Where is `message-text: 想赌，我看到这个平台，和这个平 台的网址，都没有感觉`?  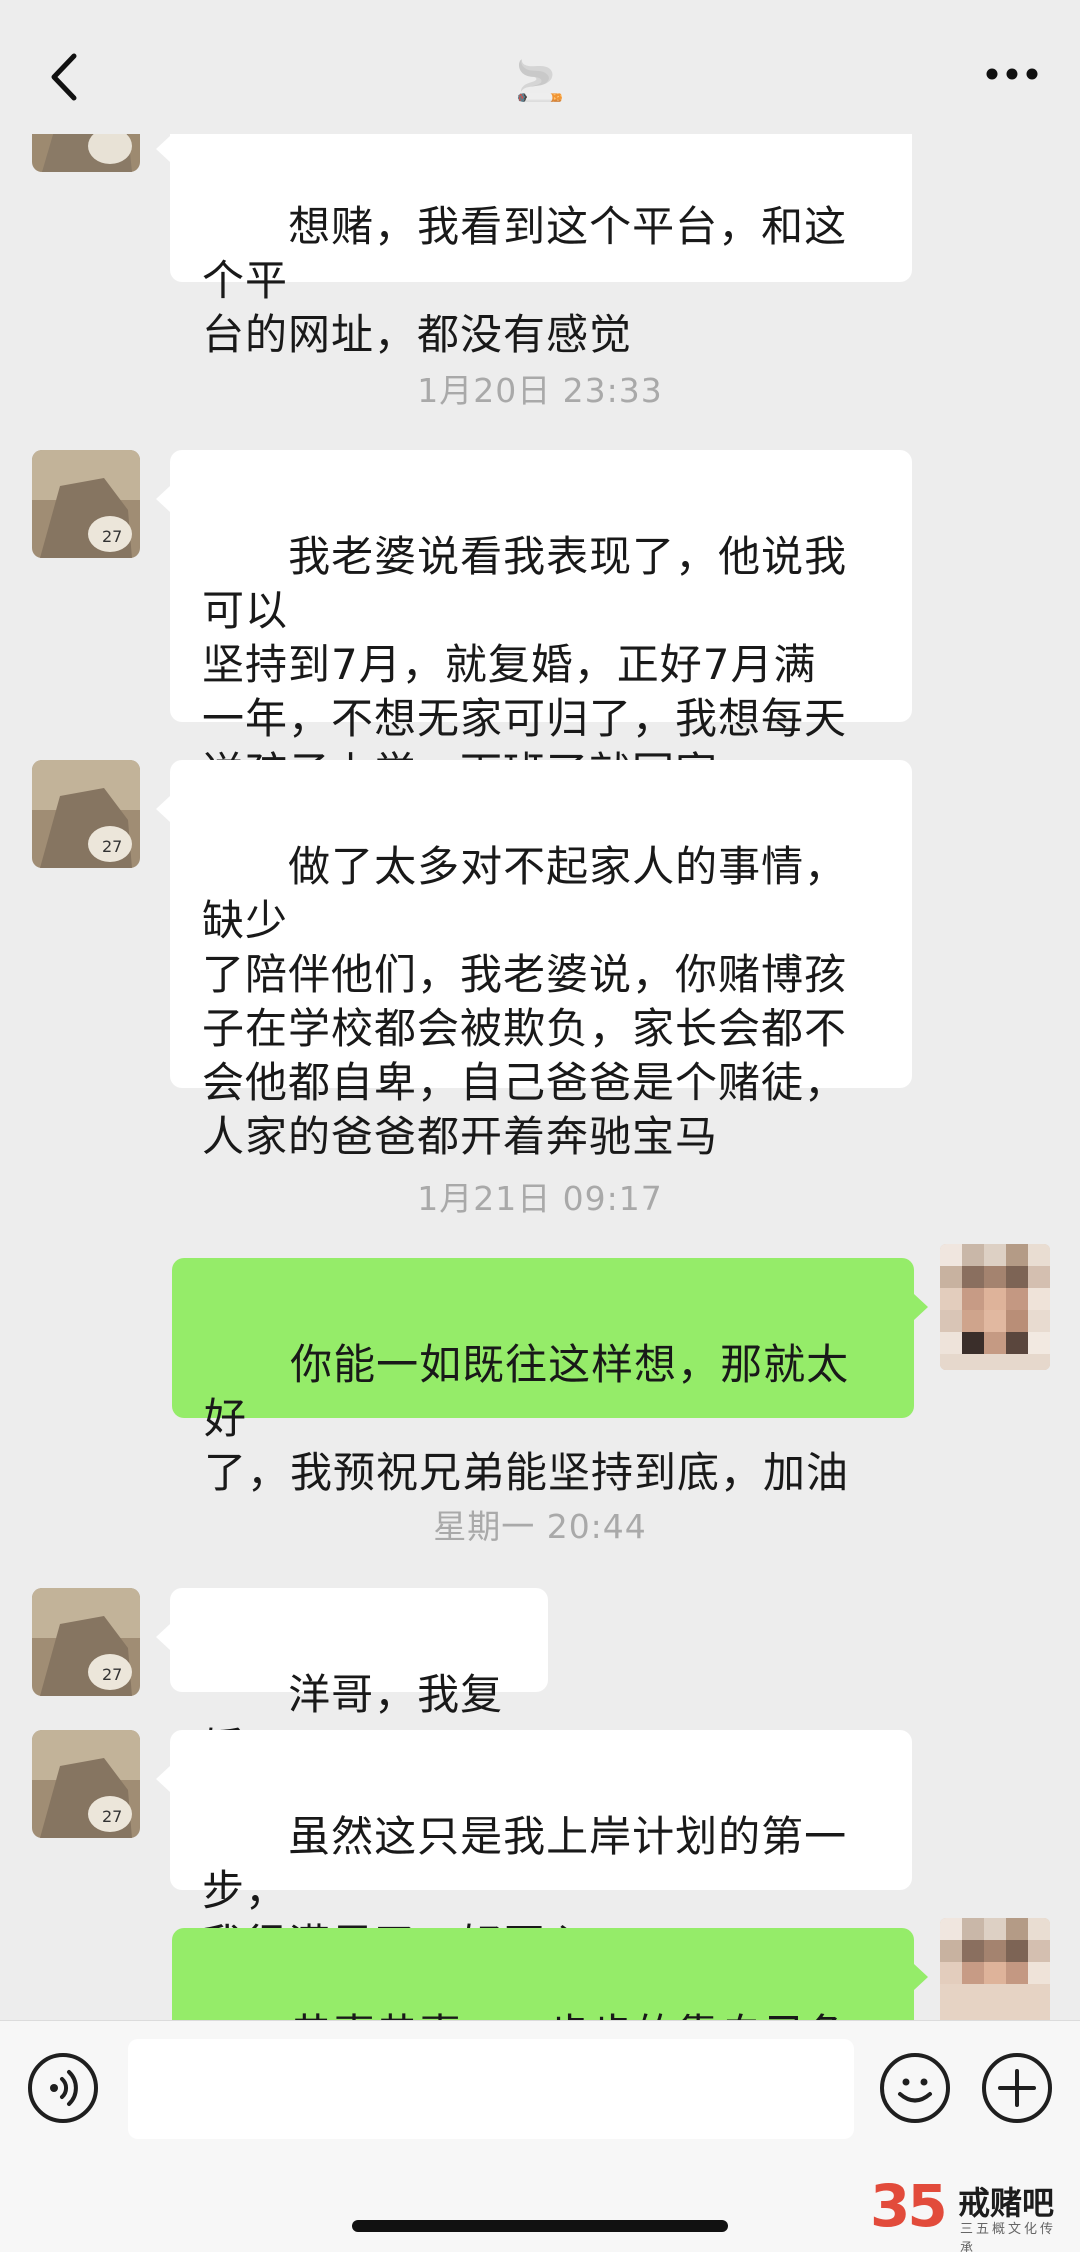 message-text: 想赌，我看到这个平台，和这个平 台的网址，都没有感觉 is located at coordinates (525, 280).